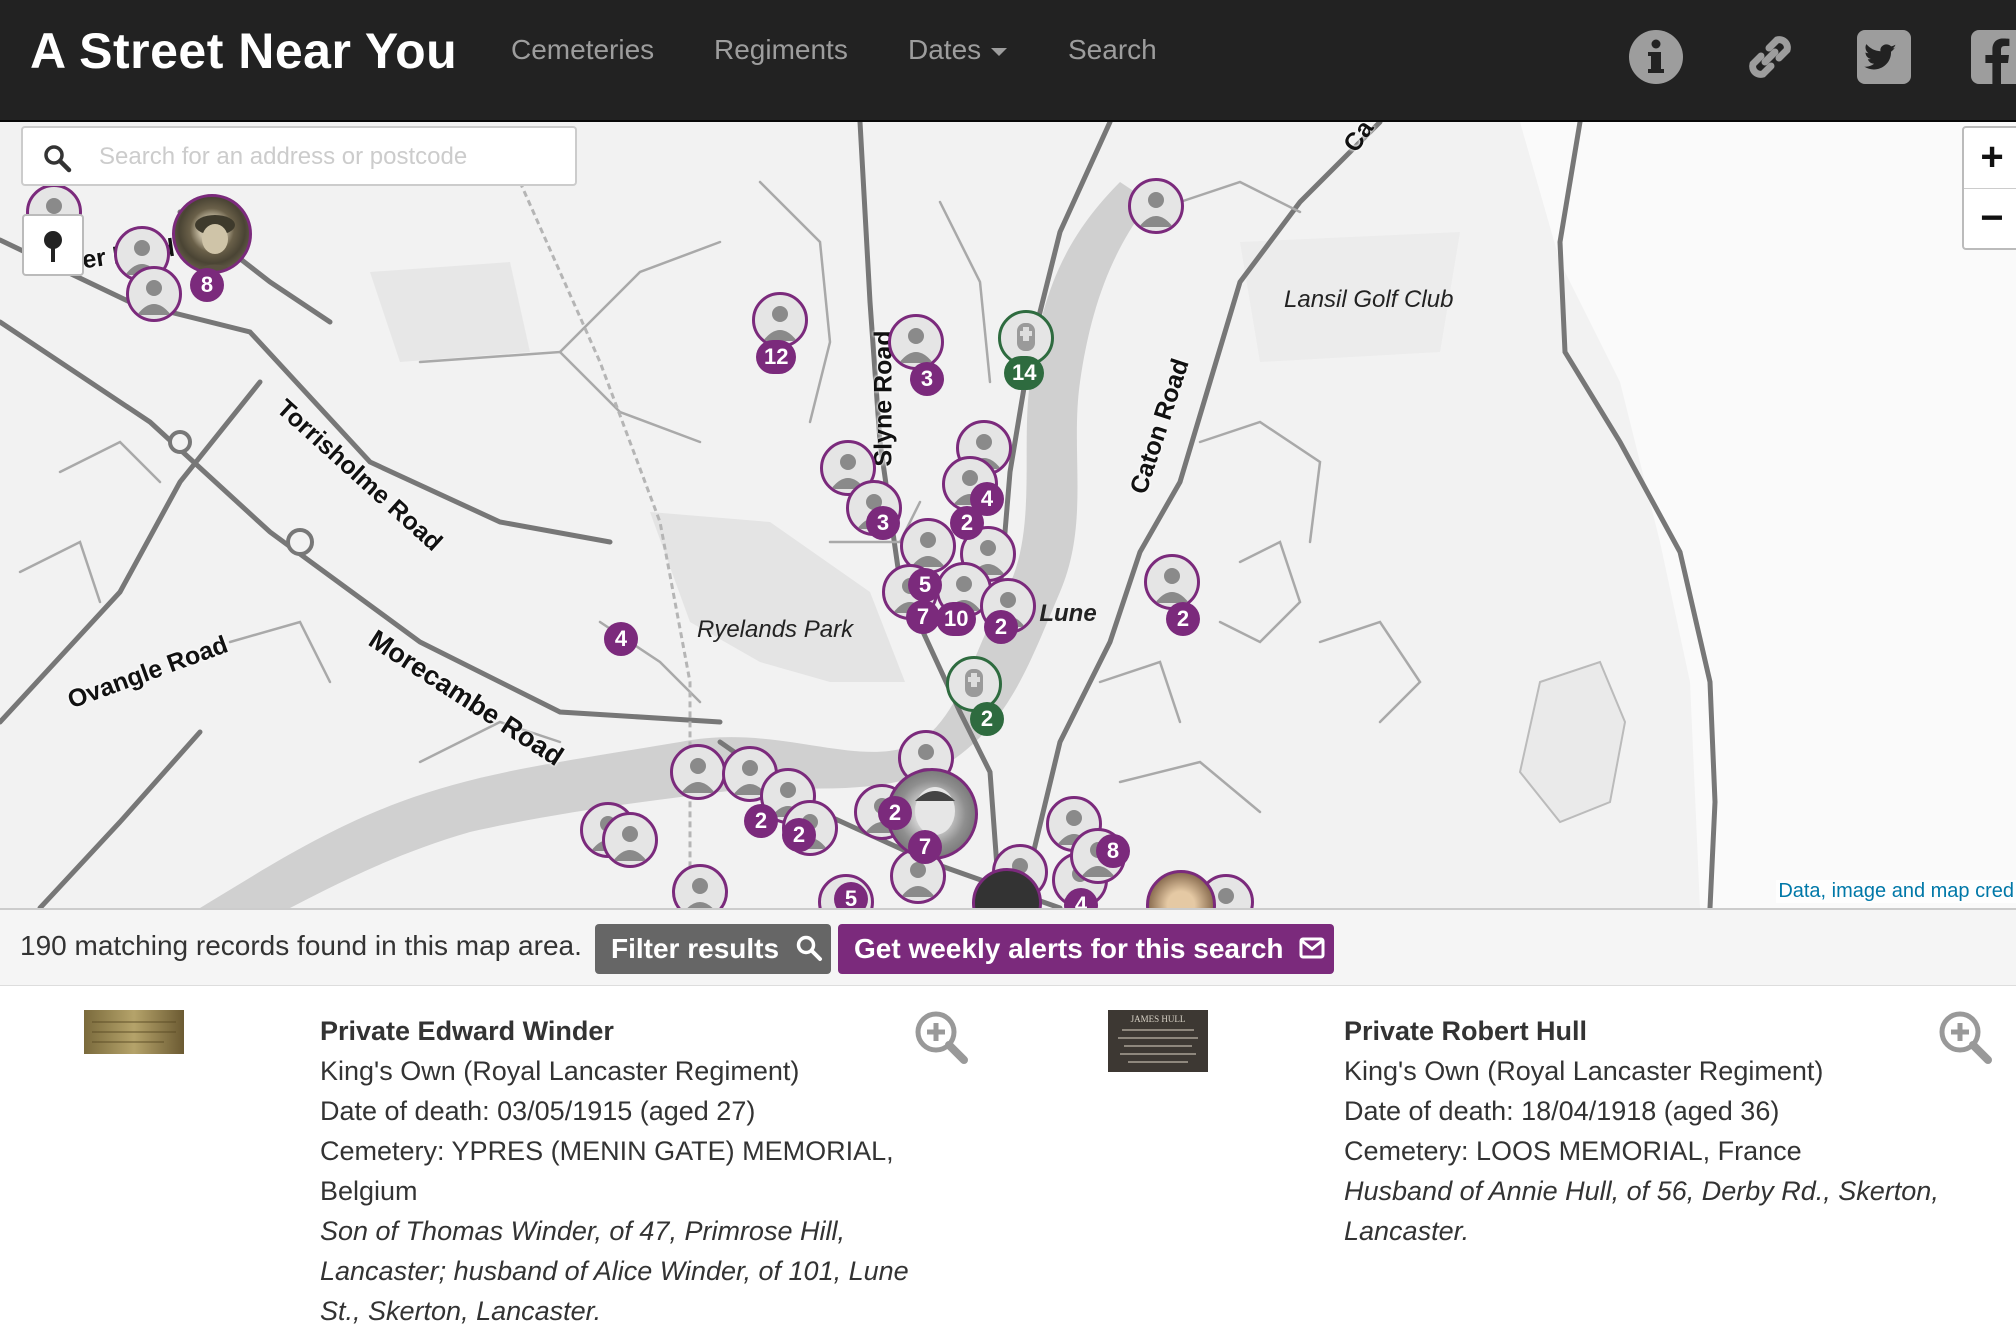  What do you see at coordinates (582, 50) in the screenshot?
I see `nav-link-cemeteries: Cemeteries` at bounding box center [582, 50].